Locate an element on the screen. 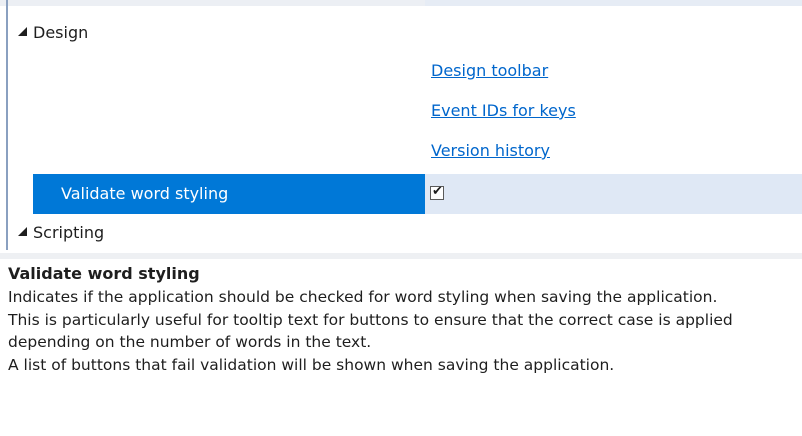 The image size is (802, 436). property-name: Validate word styling is located at coordinates (145, 193).